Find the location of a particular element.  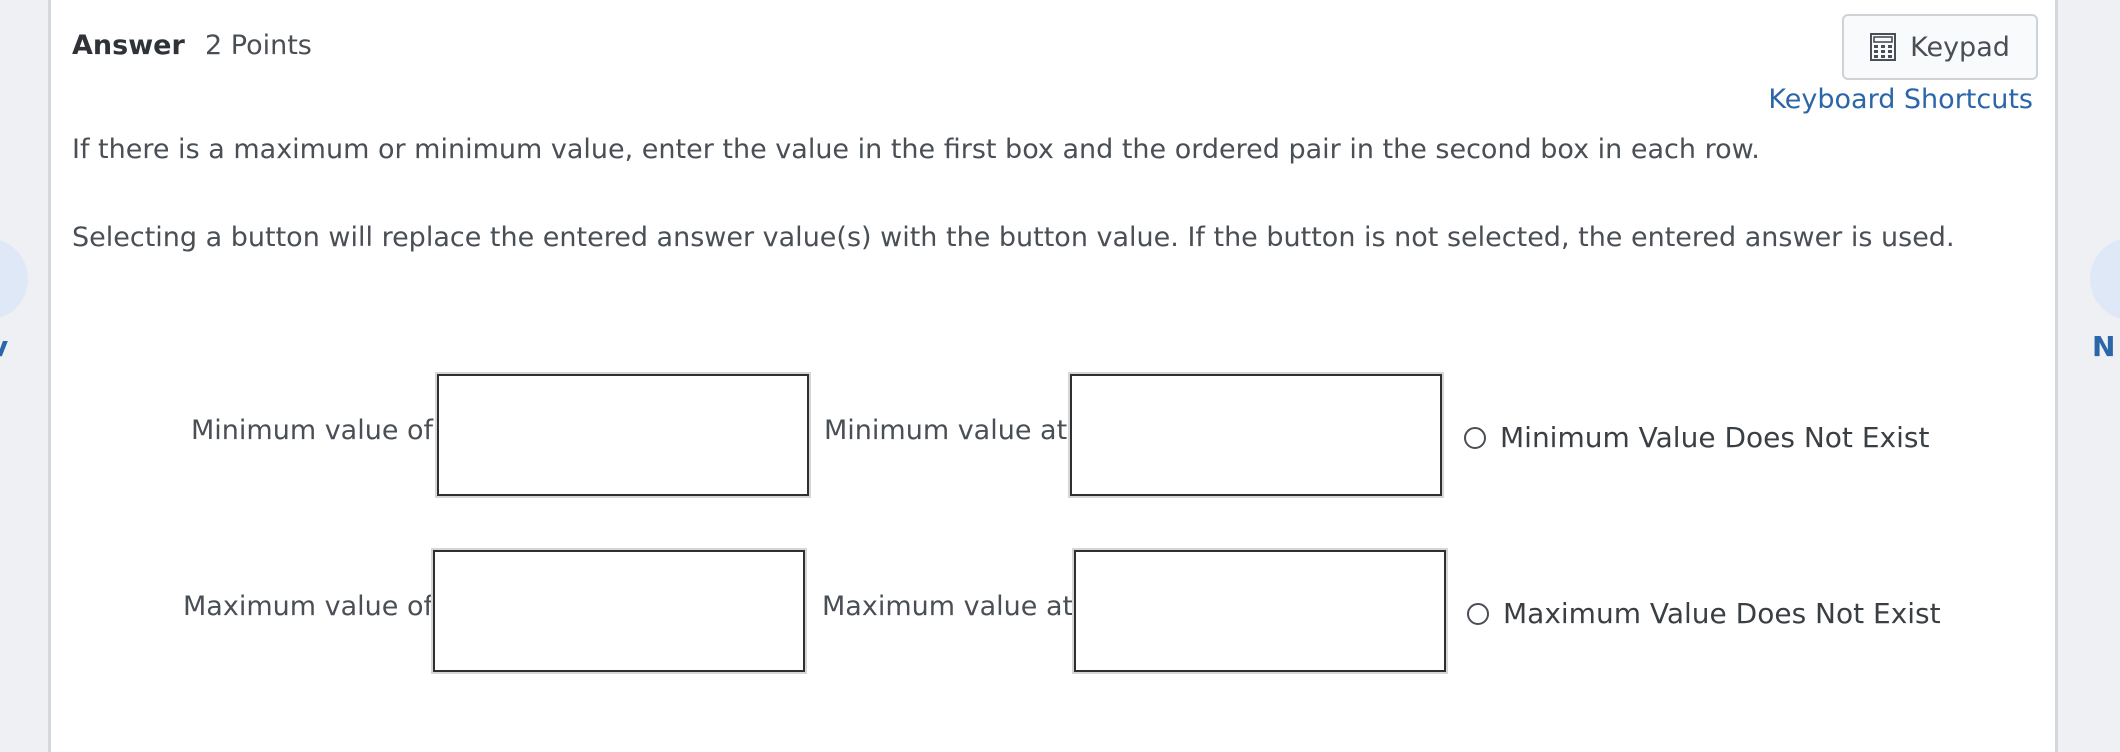

maximum-dne-label: Maximum Value Does Not Exist is located at coordinates (1722, 613).